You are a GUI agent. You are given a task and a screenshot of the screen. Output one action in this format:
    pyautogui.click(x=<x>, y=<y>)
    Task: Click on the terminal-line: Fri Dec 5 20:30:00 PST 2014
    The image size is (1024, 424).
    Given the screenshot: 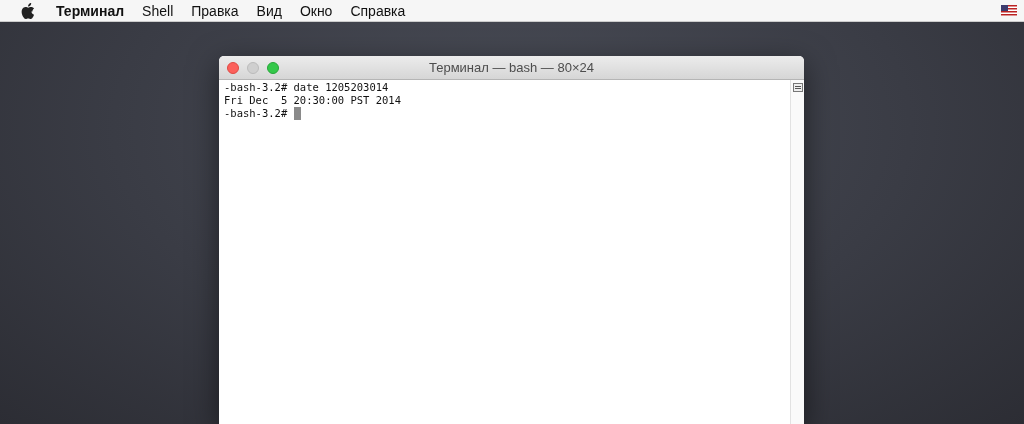 What is the action you would take?
    pyautogui.click(x=312, y=100)
    